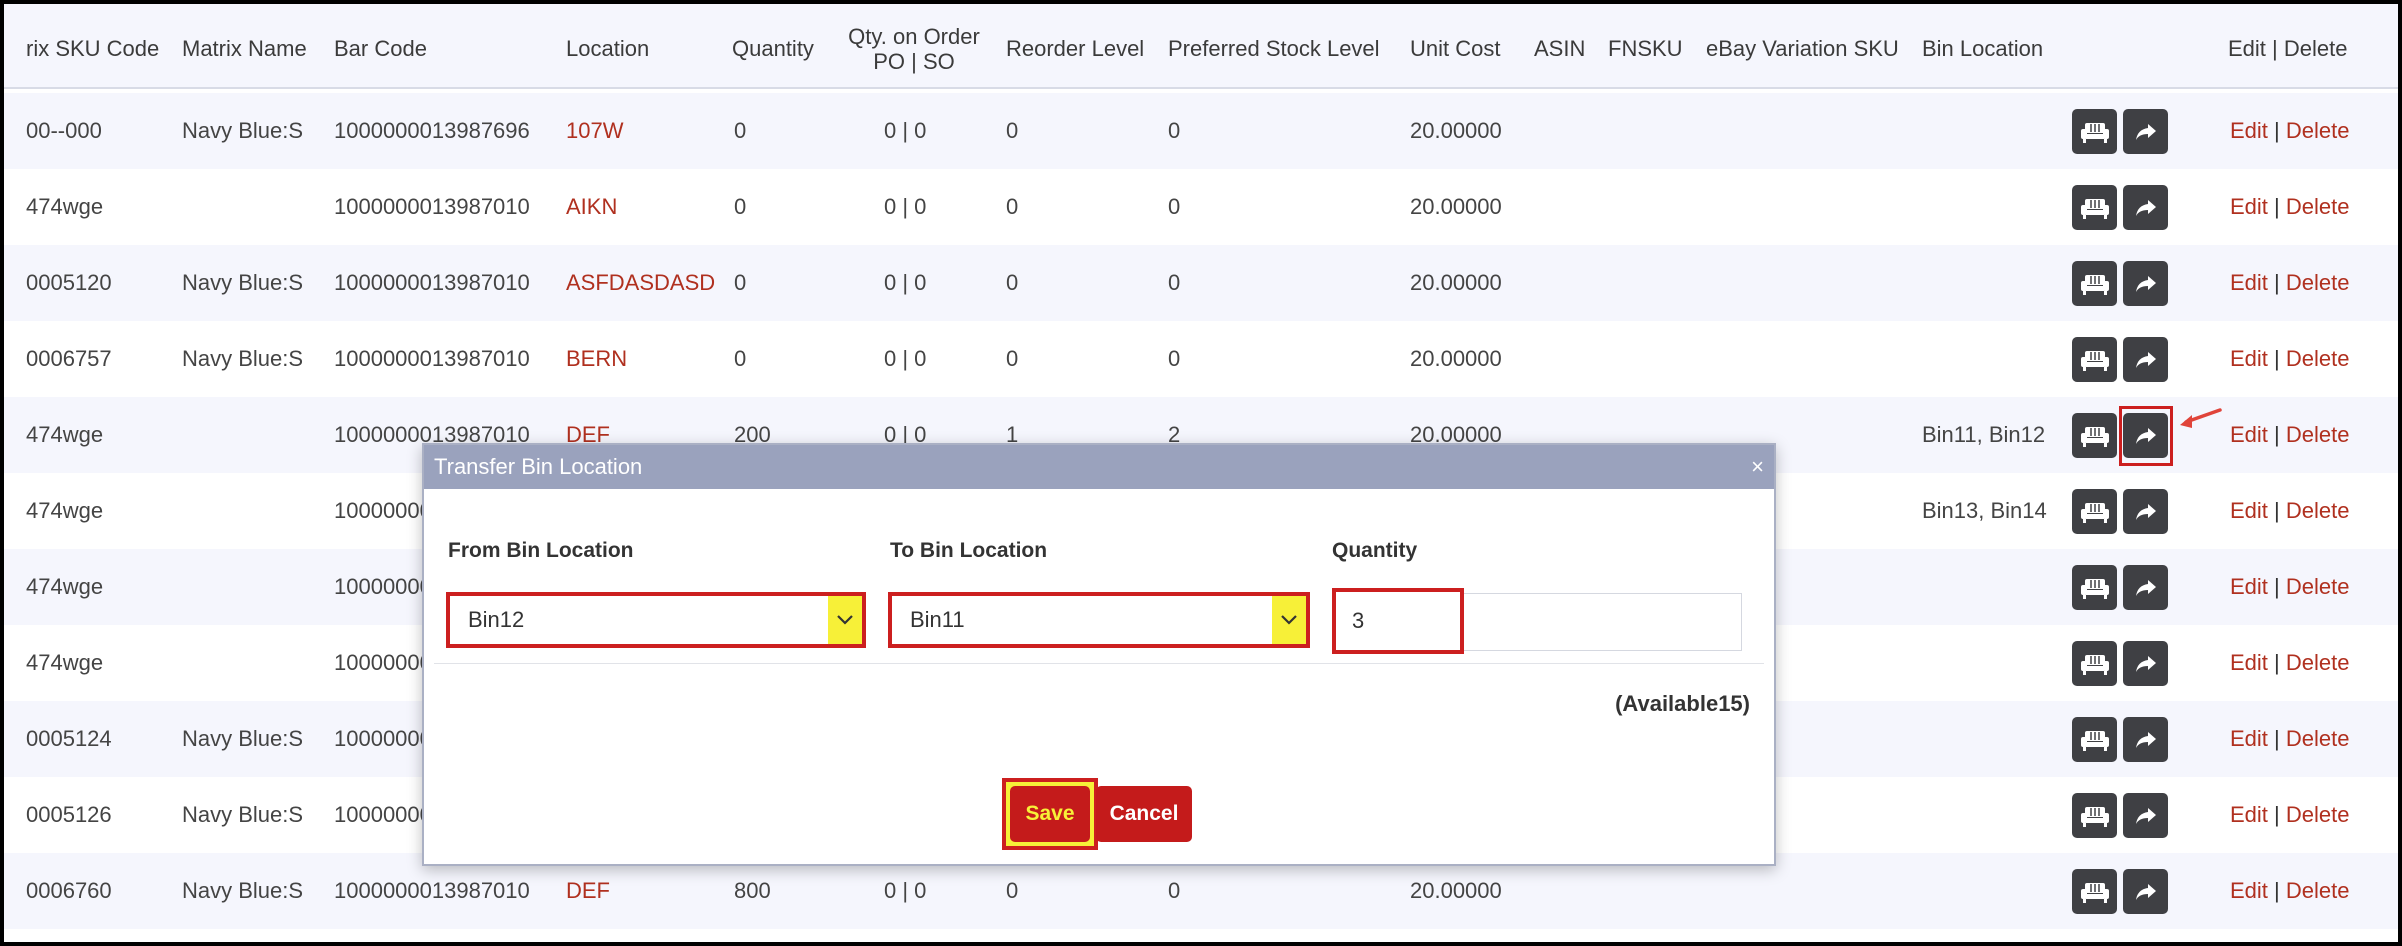 The height and width of the screenshot is (946, 2402). I want to click on header-qty-on-order: Qty. on Order PO | SO, so click(914, 49).